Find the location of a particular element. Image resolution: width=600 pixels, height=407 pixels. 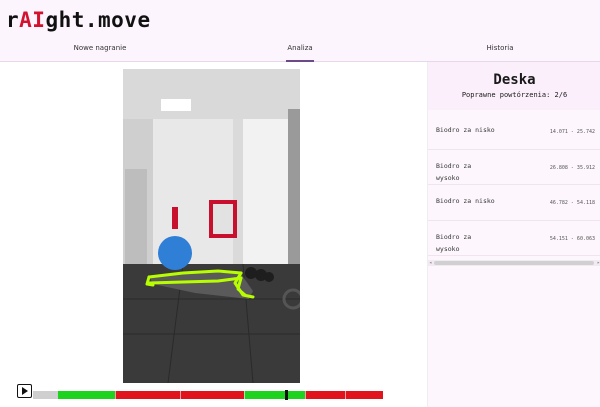

tab-bar: Nowe nagranie Analiza Historia is located at coordinates (300, 50).